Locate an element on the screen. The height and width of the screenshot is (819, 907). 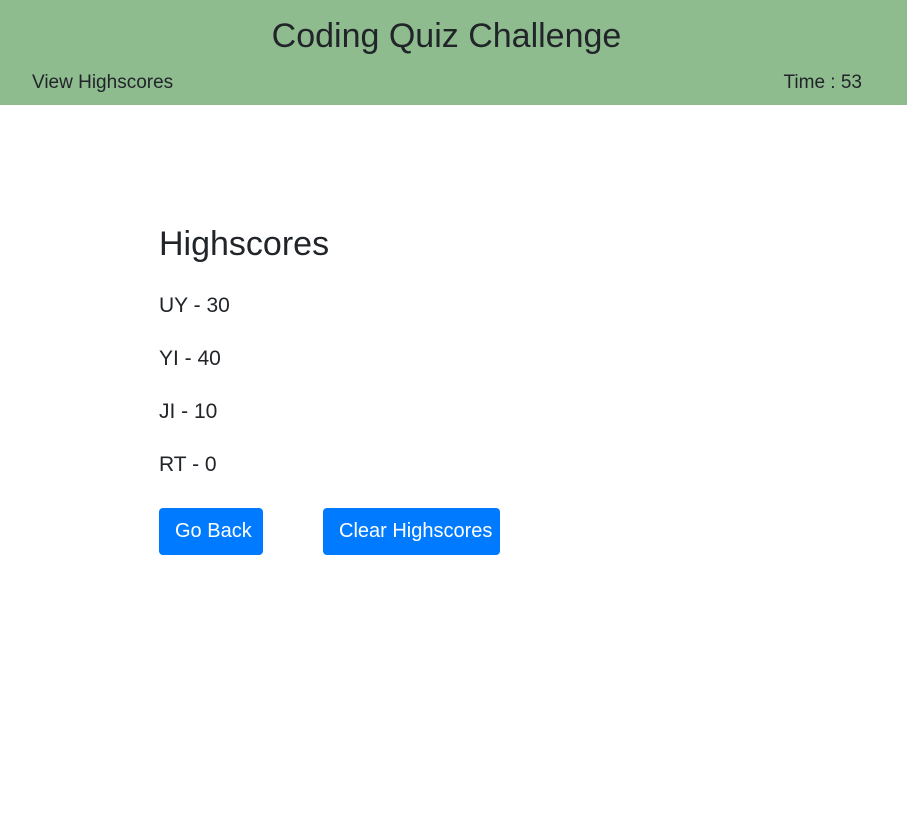
view-highscores-link: View Highscores is located at coordinates (102, 83).